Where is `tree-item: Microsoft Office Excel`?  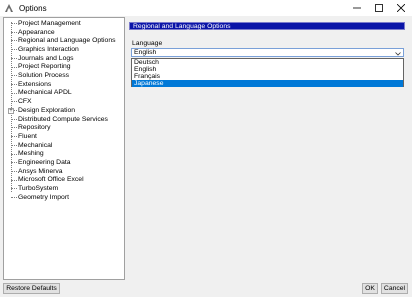 tree-item: Microsoft Office Excel is located at coordinates (45, 180).